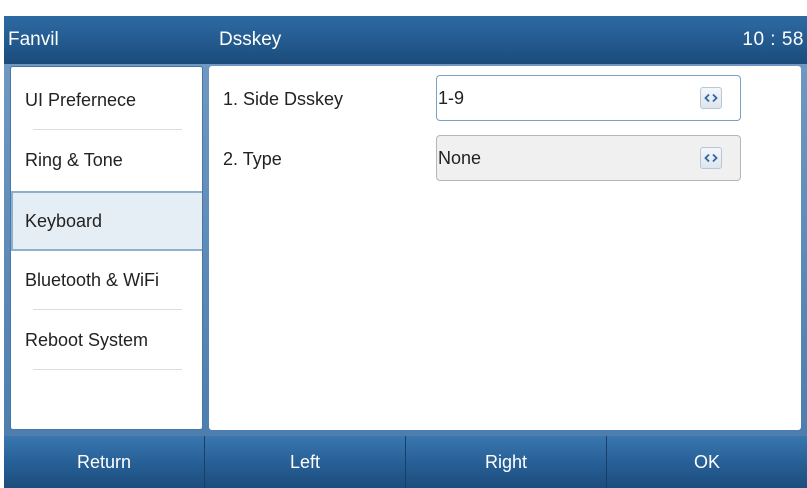 The width and height of the screenshot is (807, 488). Describe the element at coordinates (74, 160) in the screenshot. I see `sidebar-item-label: Ring & Tone` at that location.